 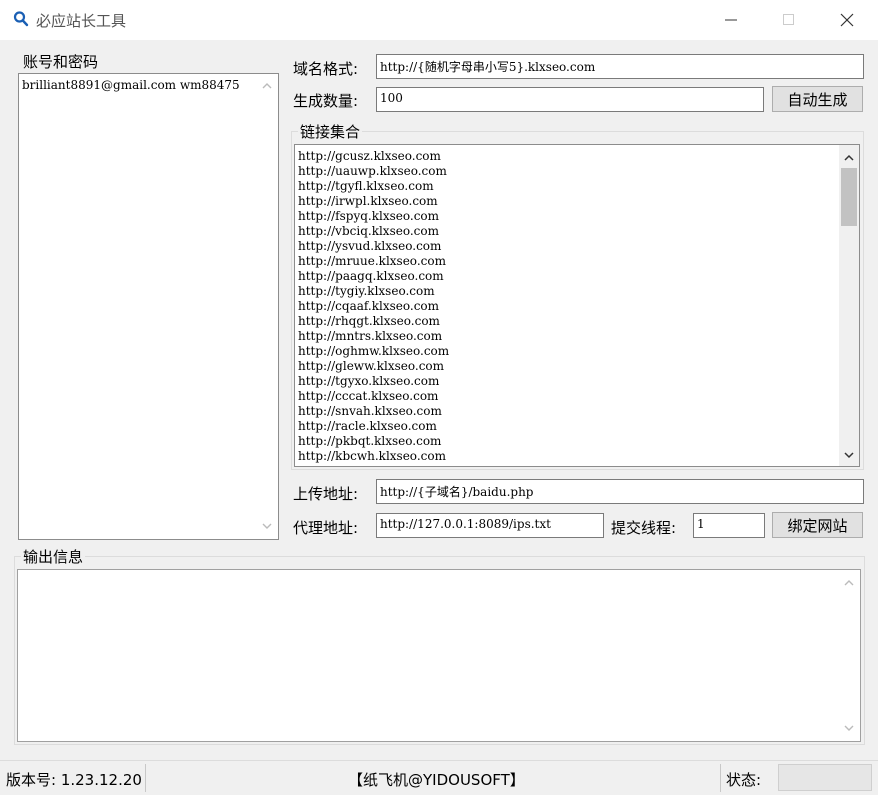 I want to click on domain-format-input: http://{随机字母串小写5}.klxseo.com, so click(x=620, y=66).